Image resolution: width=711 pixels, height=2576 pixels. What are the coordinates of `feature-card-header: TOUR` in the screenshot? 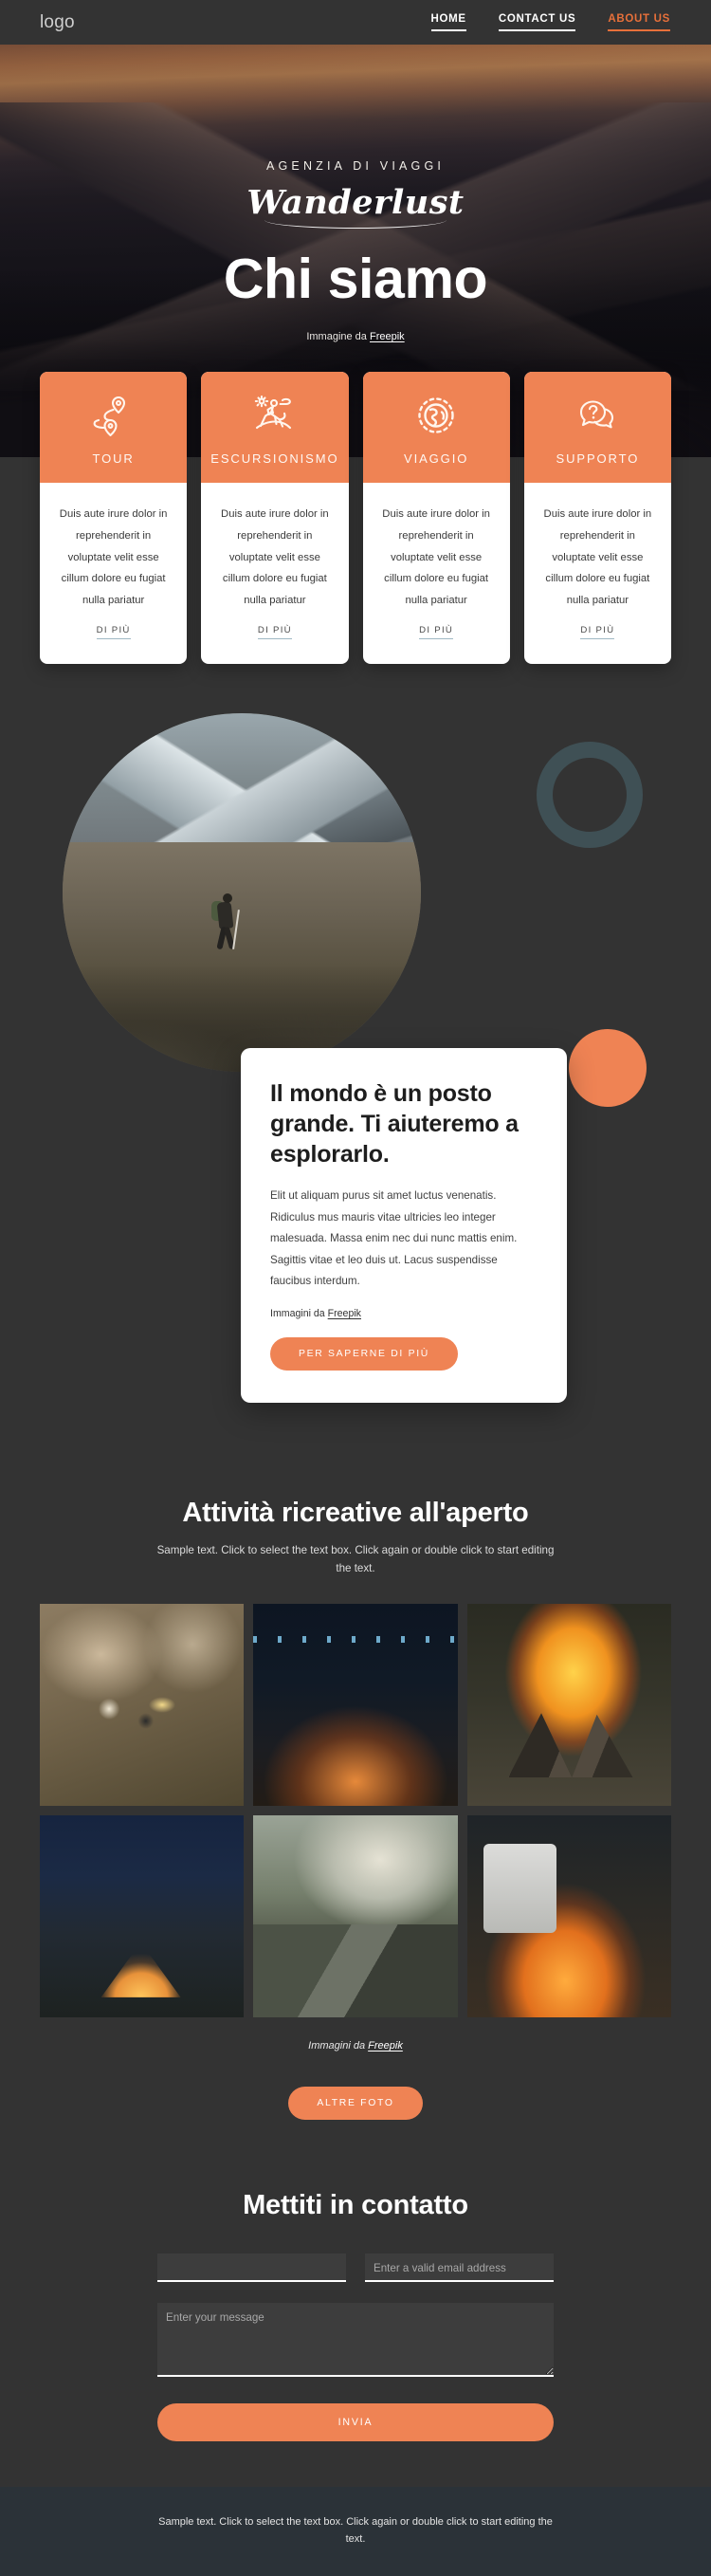 It's located at (114, 427).